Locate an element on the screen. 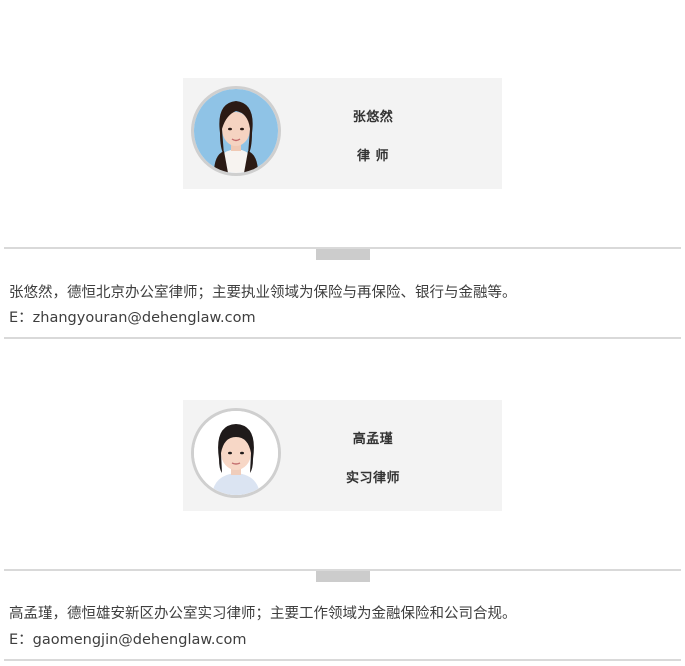 The height and width of the screenshot is (666, 685). person-title: 律 师 is located at coordinates (373, 156).